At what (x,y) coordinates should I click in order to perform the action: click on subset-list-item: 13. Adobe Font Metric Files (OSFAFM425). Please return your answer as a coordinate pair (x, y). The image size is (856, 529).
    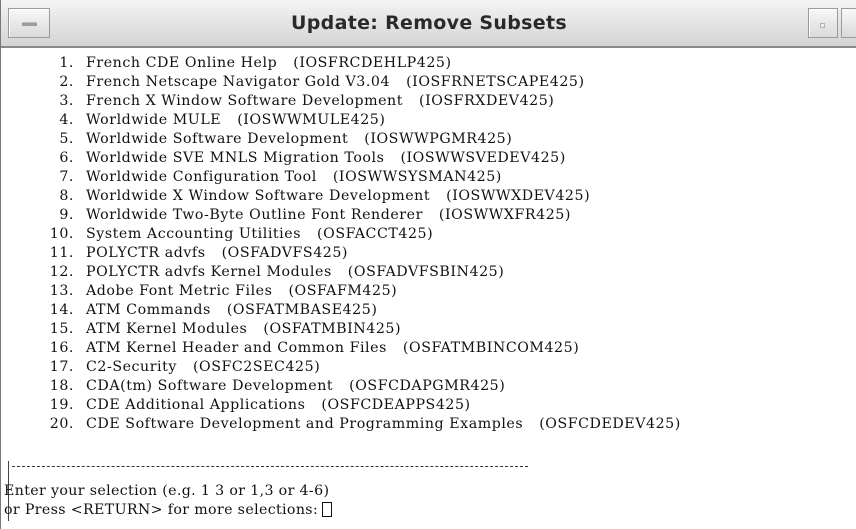
    Looking at the image, I should click on (223, 291).